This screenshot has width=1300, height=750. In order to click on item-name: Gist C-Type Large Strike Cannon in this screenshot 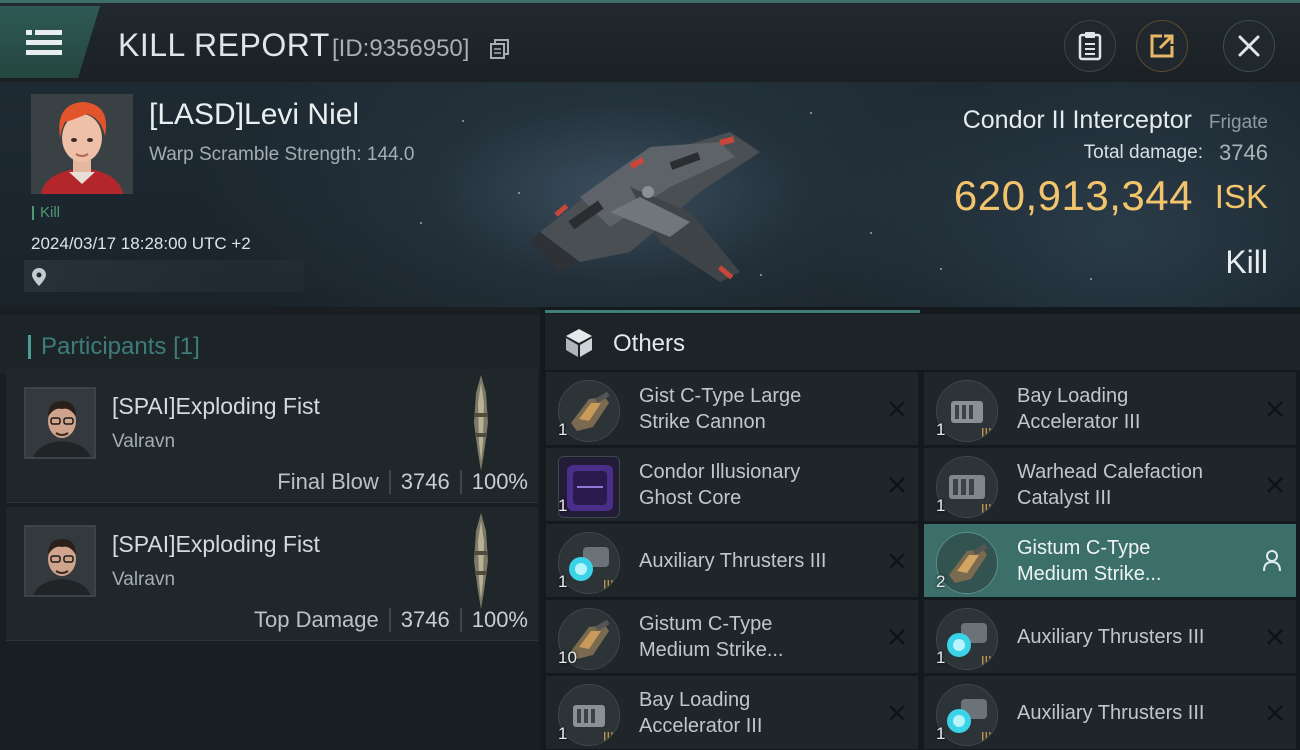, I will do `click(759, 409)`.